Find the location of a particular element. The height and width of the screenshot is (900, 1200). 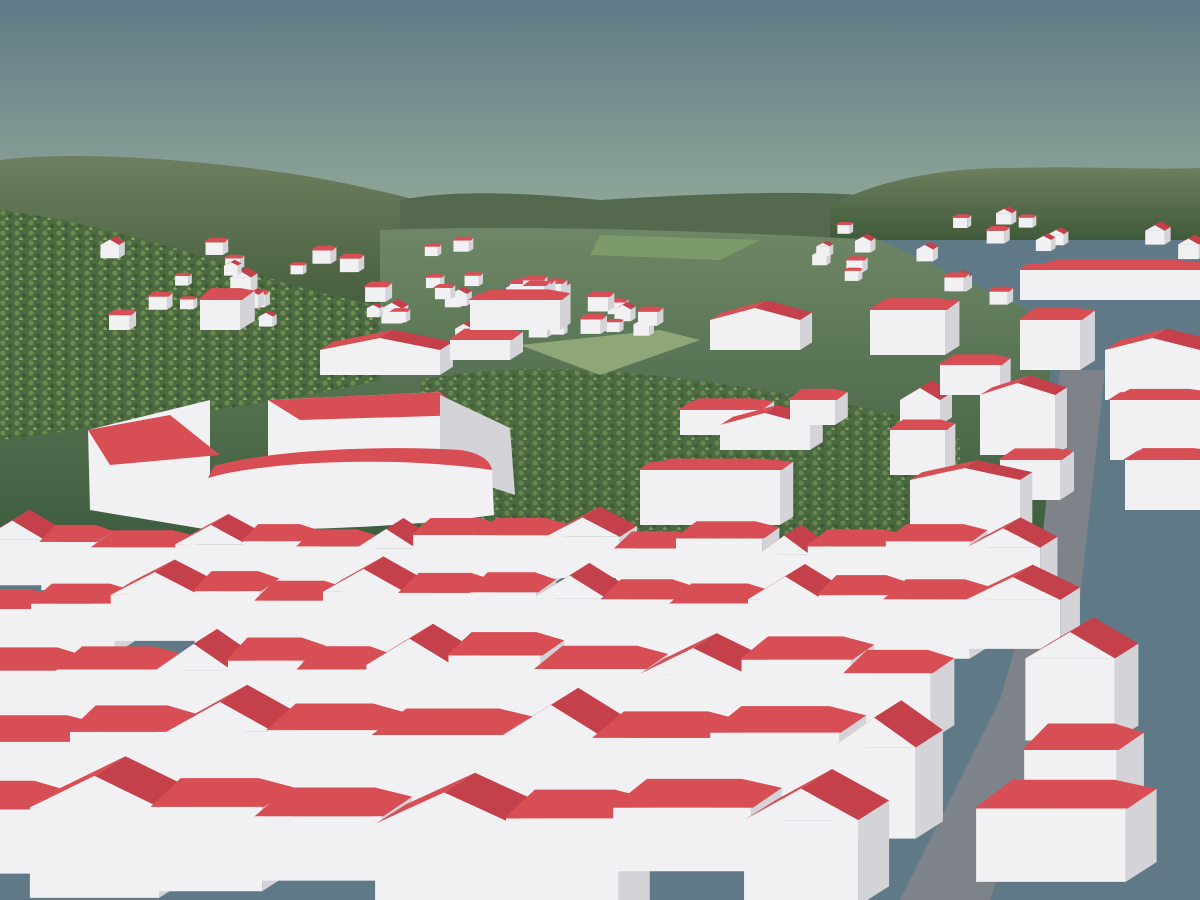

building-side is located at coordinates (929, 784).